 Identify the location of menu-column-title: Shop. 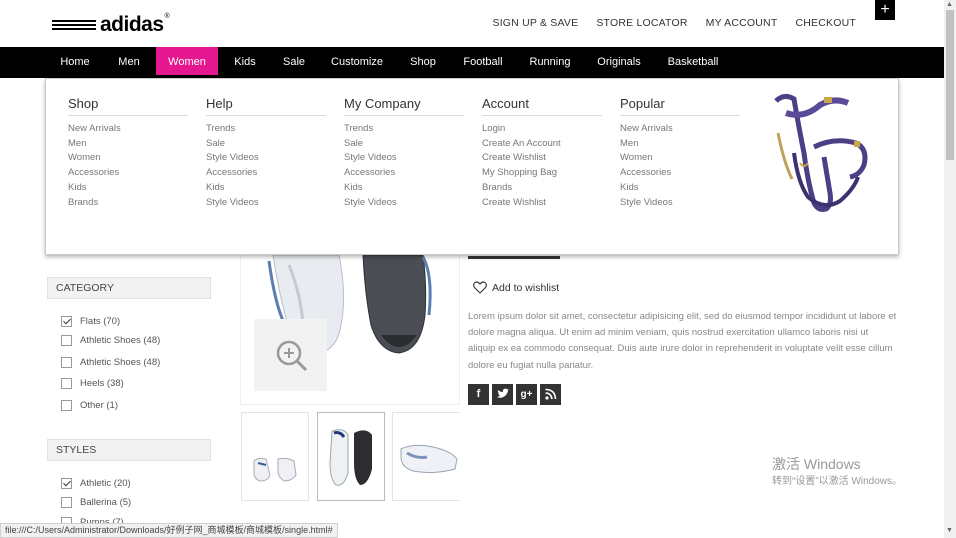
(128, 106).